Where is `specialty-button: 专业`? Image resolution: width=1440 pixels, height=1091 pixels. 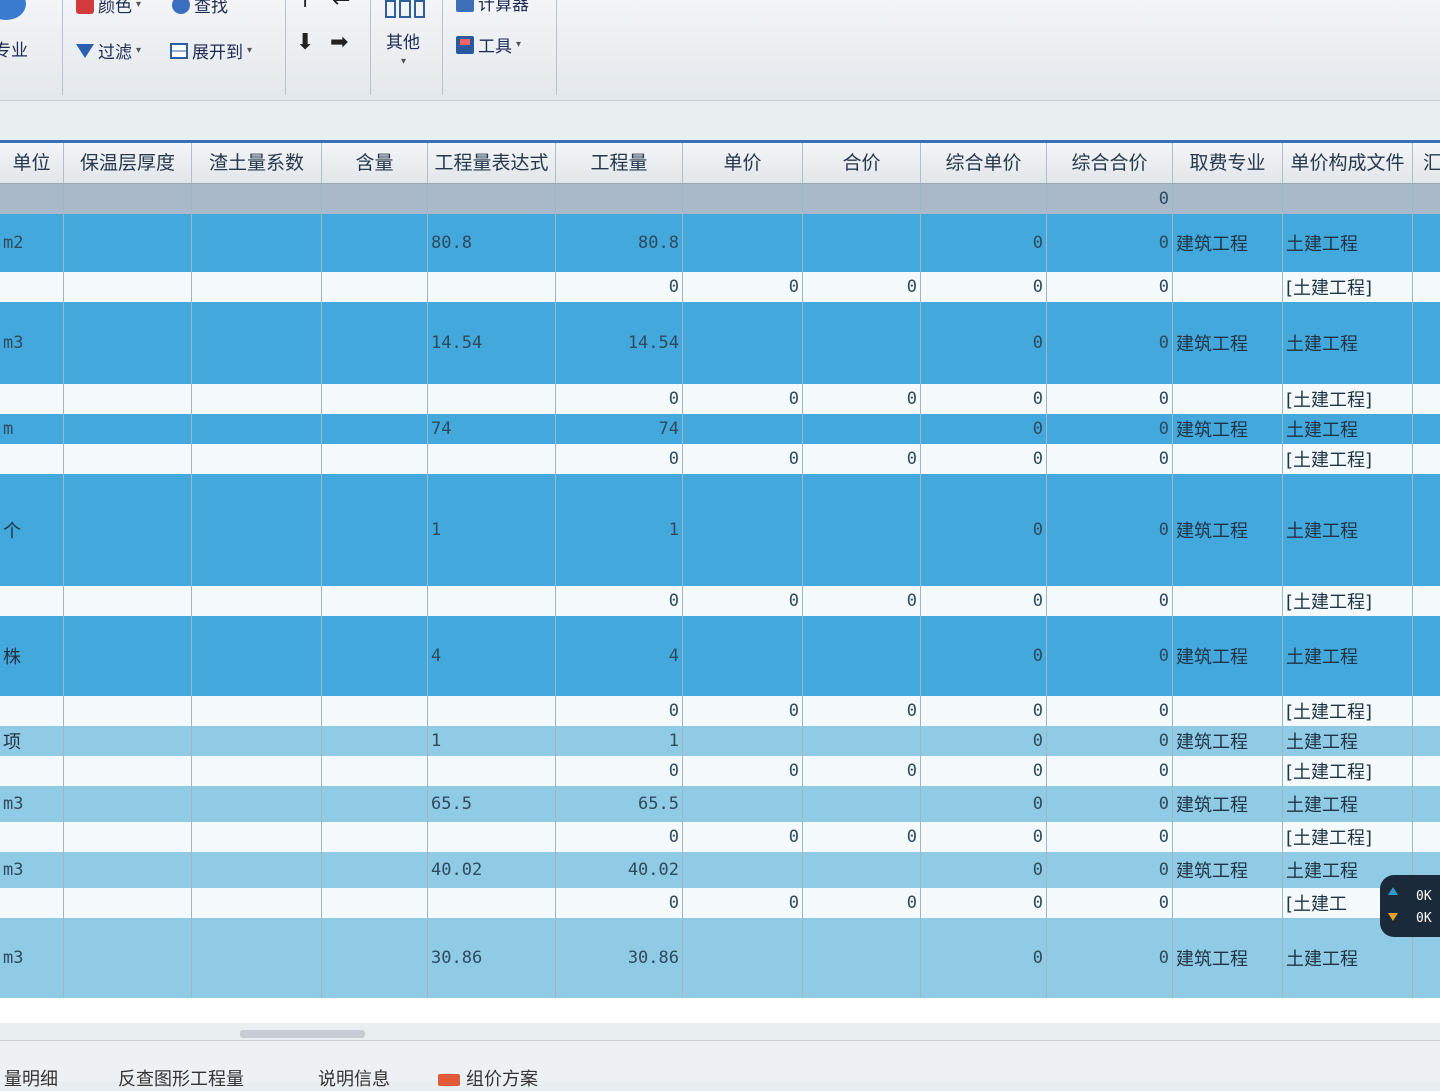
specialty-button: 专业 is located at coordinates (14, 48).